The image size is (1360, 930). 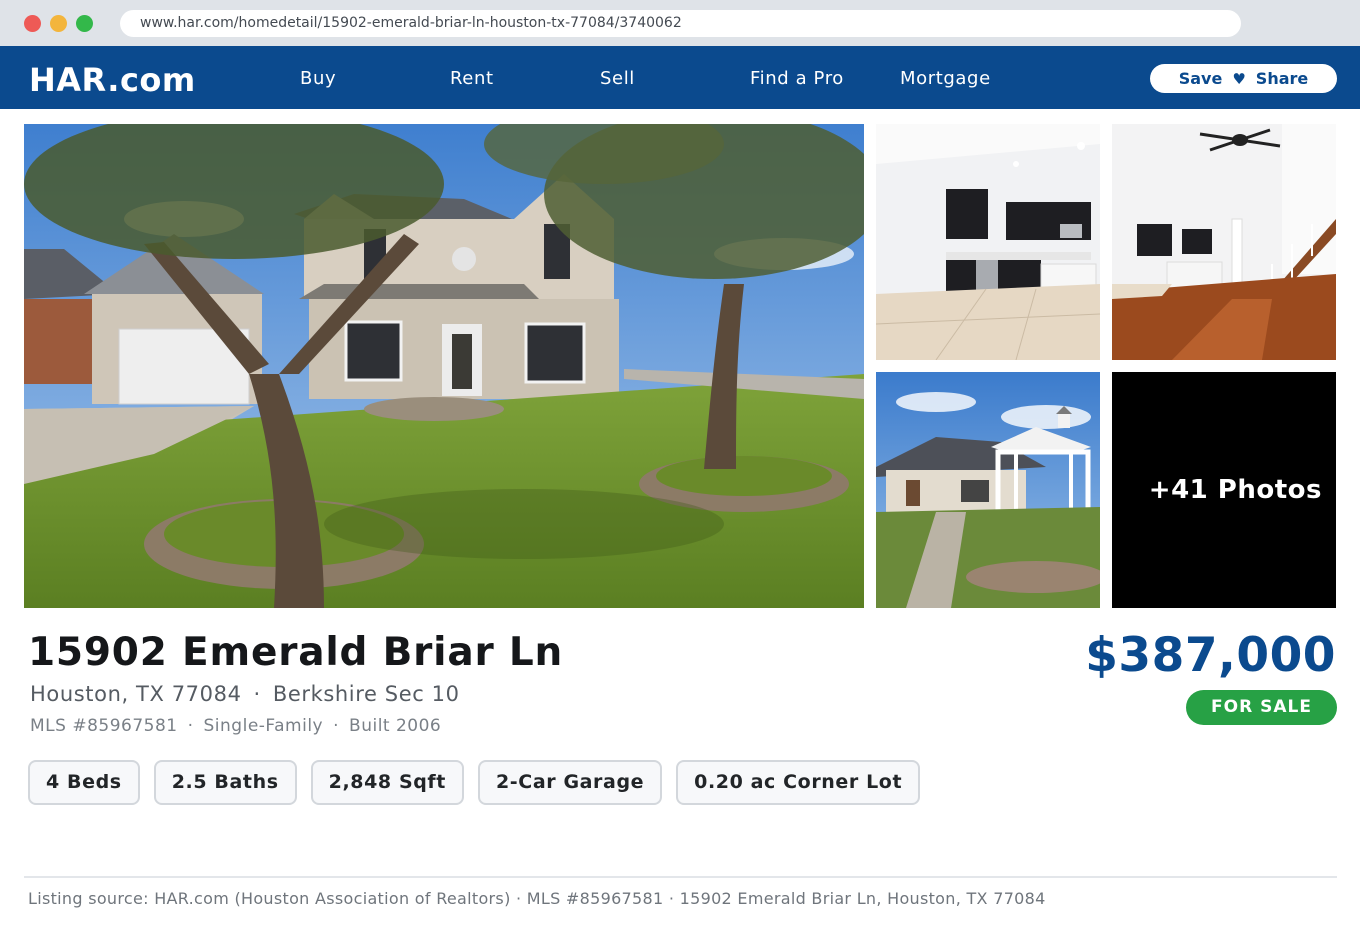 I want to click on chip-baths: 2.5 Baths, so click(x=225, y=782).